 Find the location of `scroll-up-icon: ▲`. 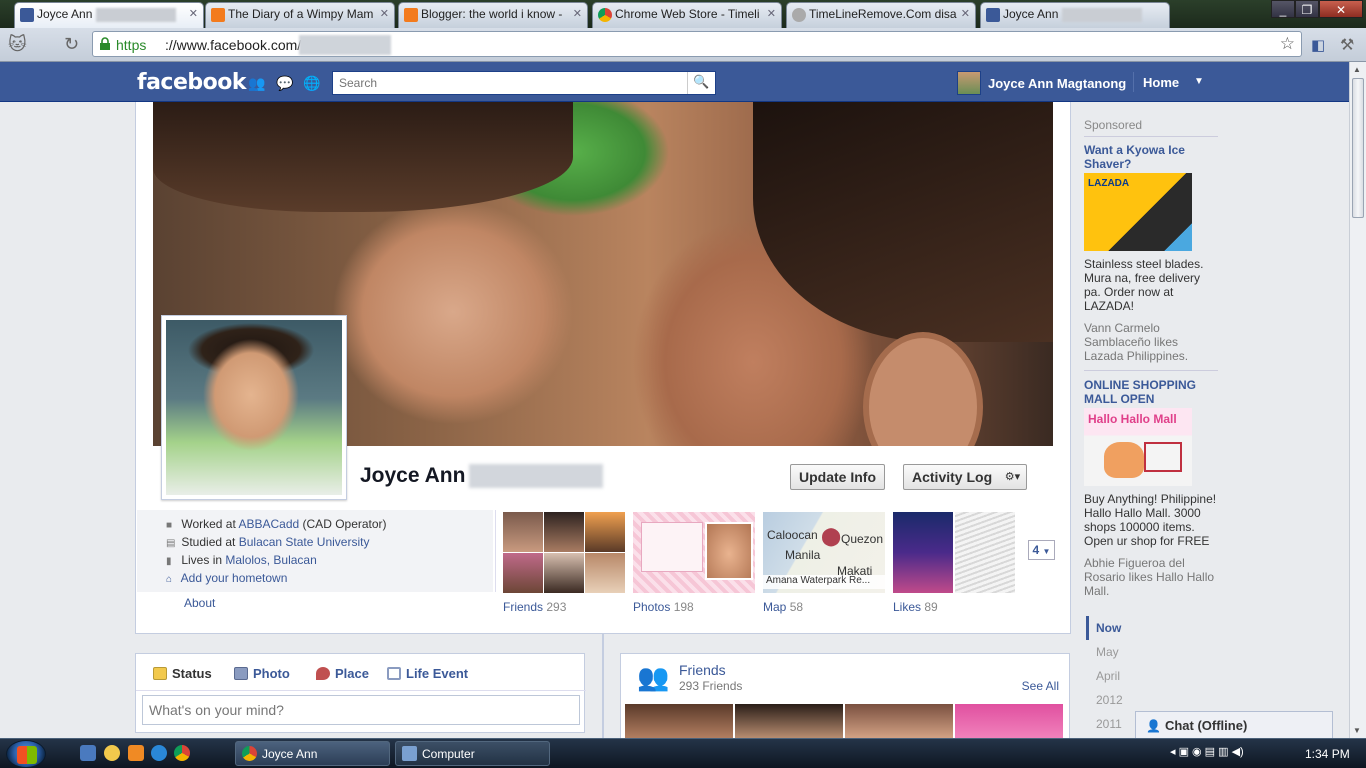

scroll-up-icon: ▲ is located at coordinates (1357, 69).